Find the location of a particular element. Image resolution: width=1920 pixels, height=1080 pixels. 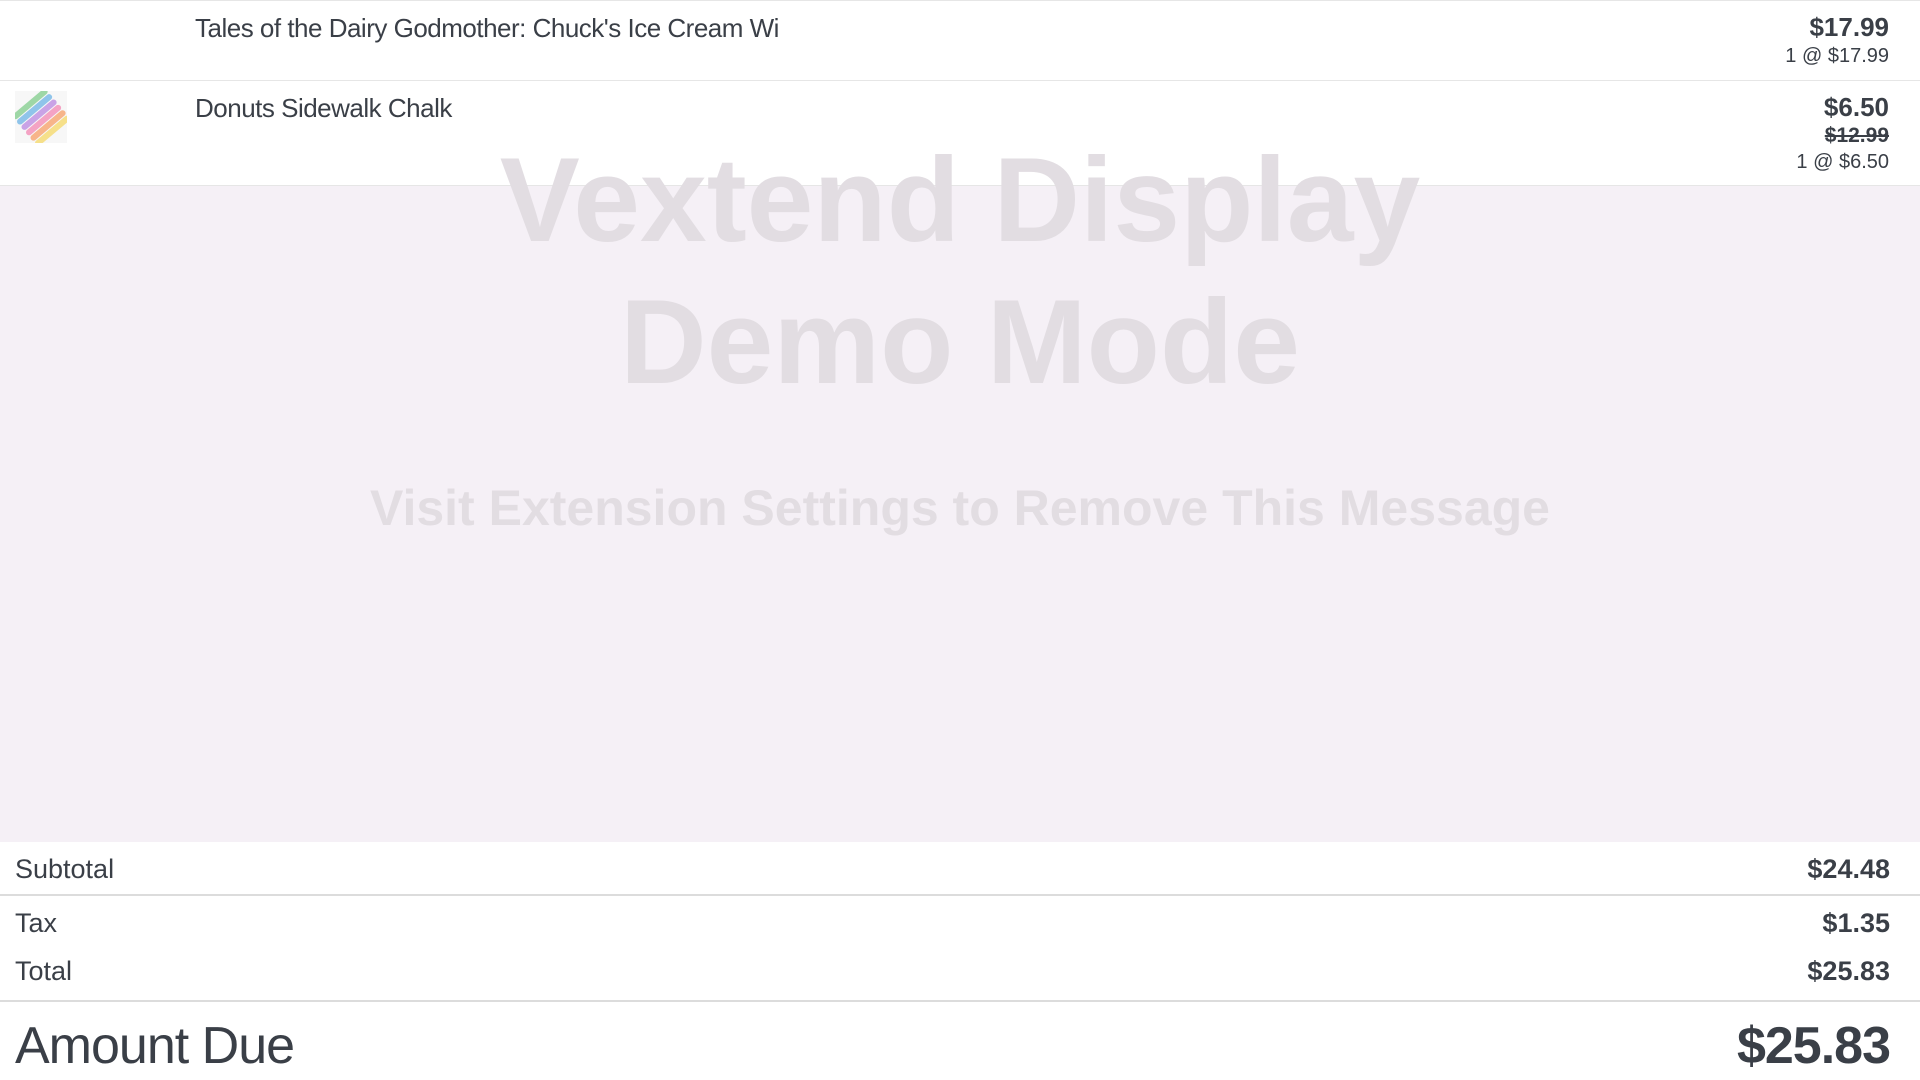

tax-label: Tax is located at coordinates (36, 923).